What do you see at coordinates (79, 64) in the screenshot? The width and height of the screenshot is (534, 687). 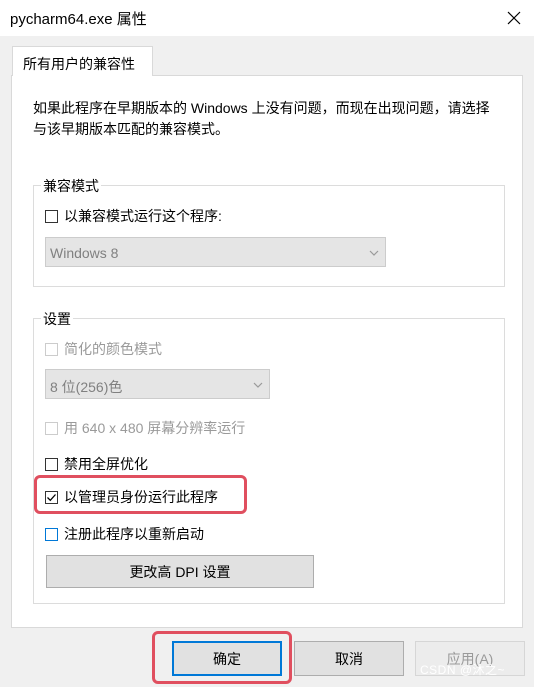 I see `tab-label: 所有用户的兼容性` at bounding box center [79, 64].